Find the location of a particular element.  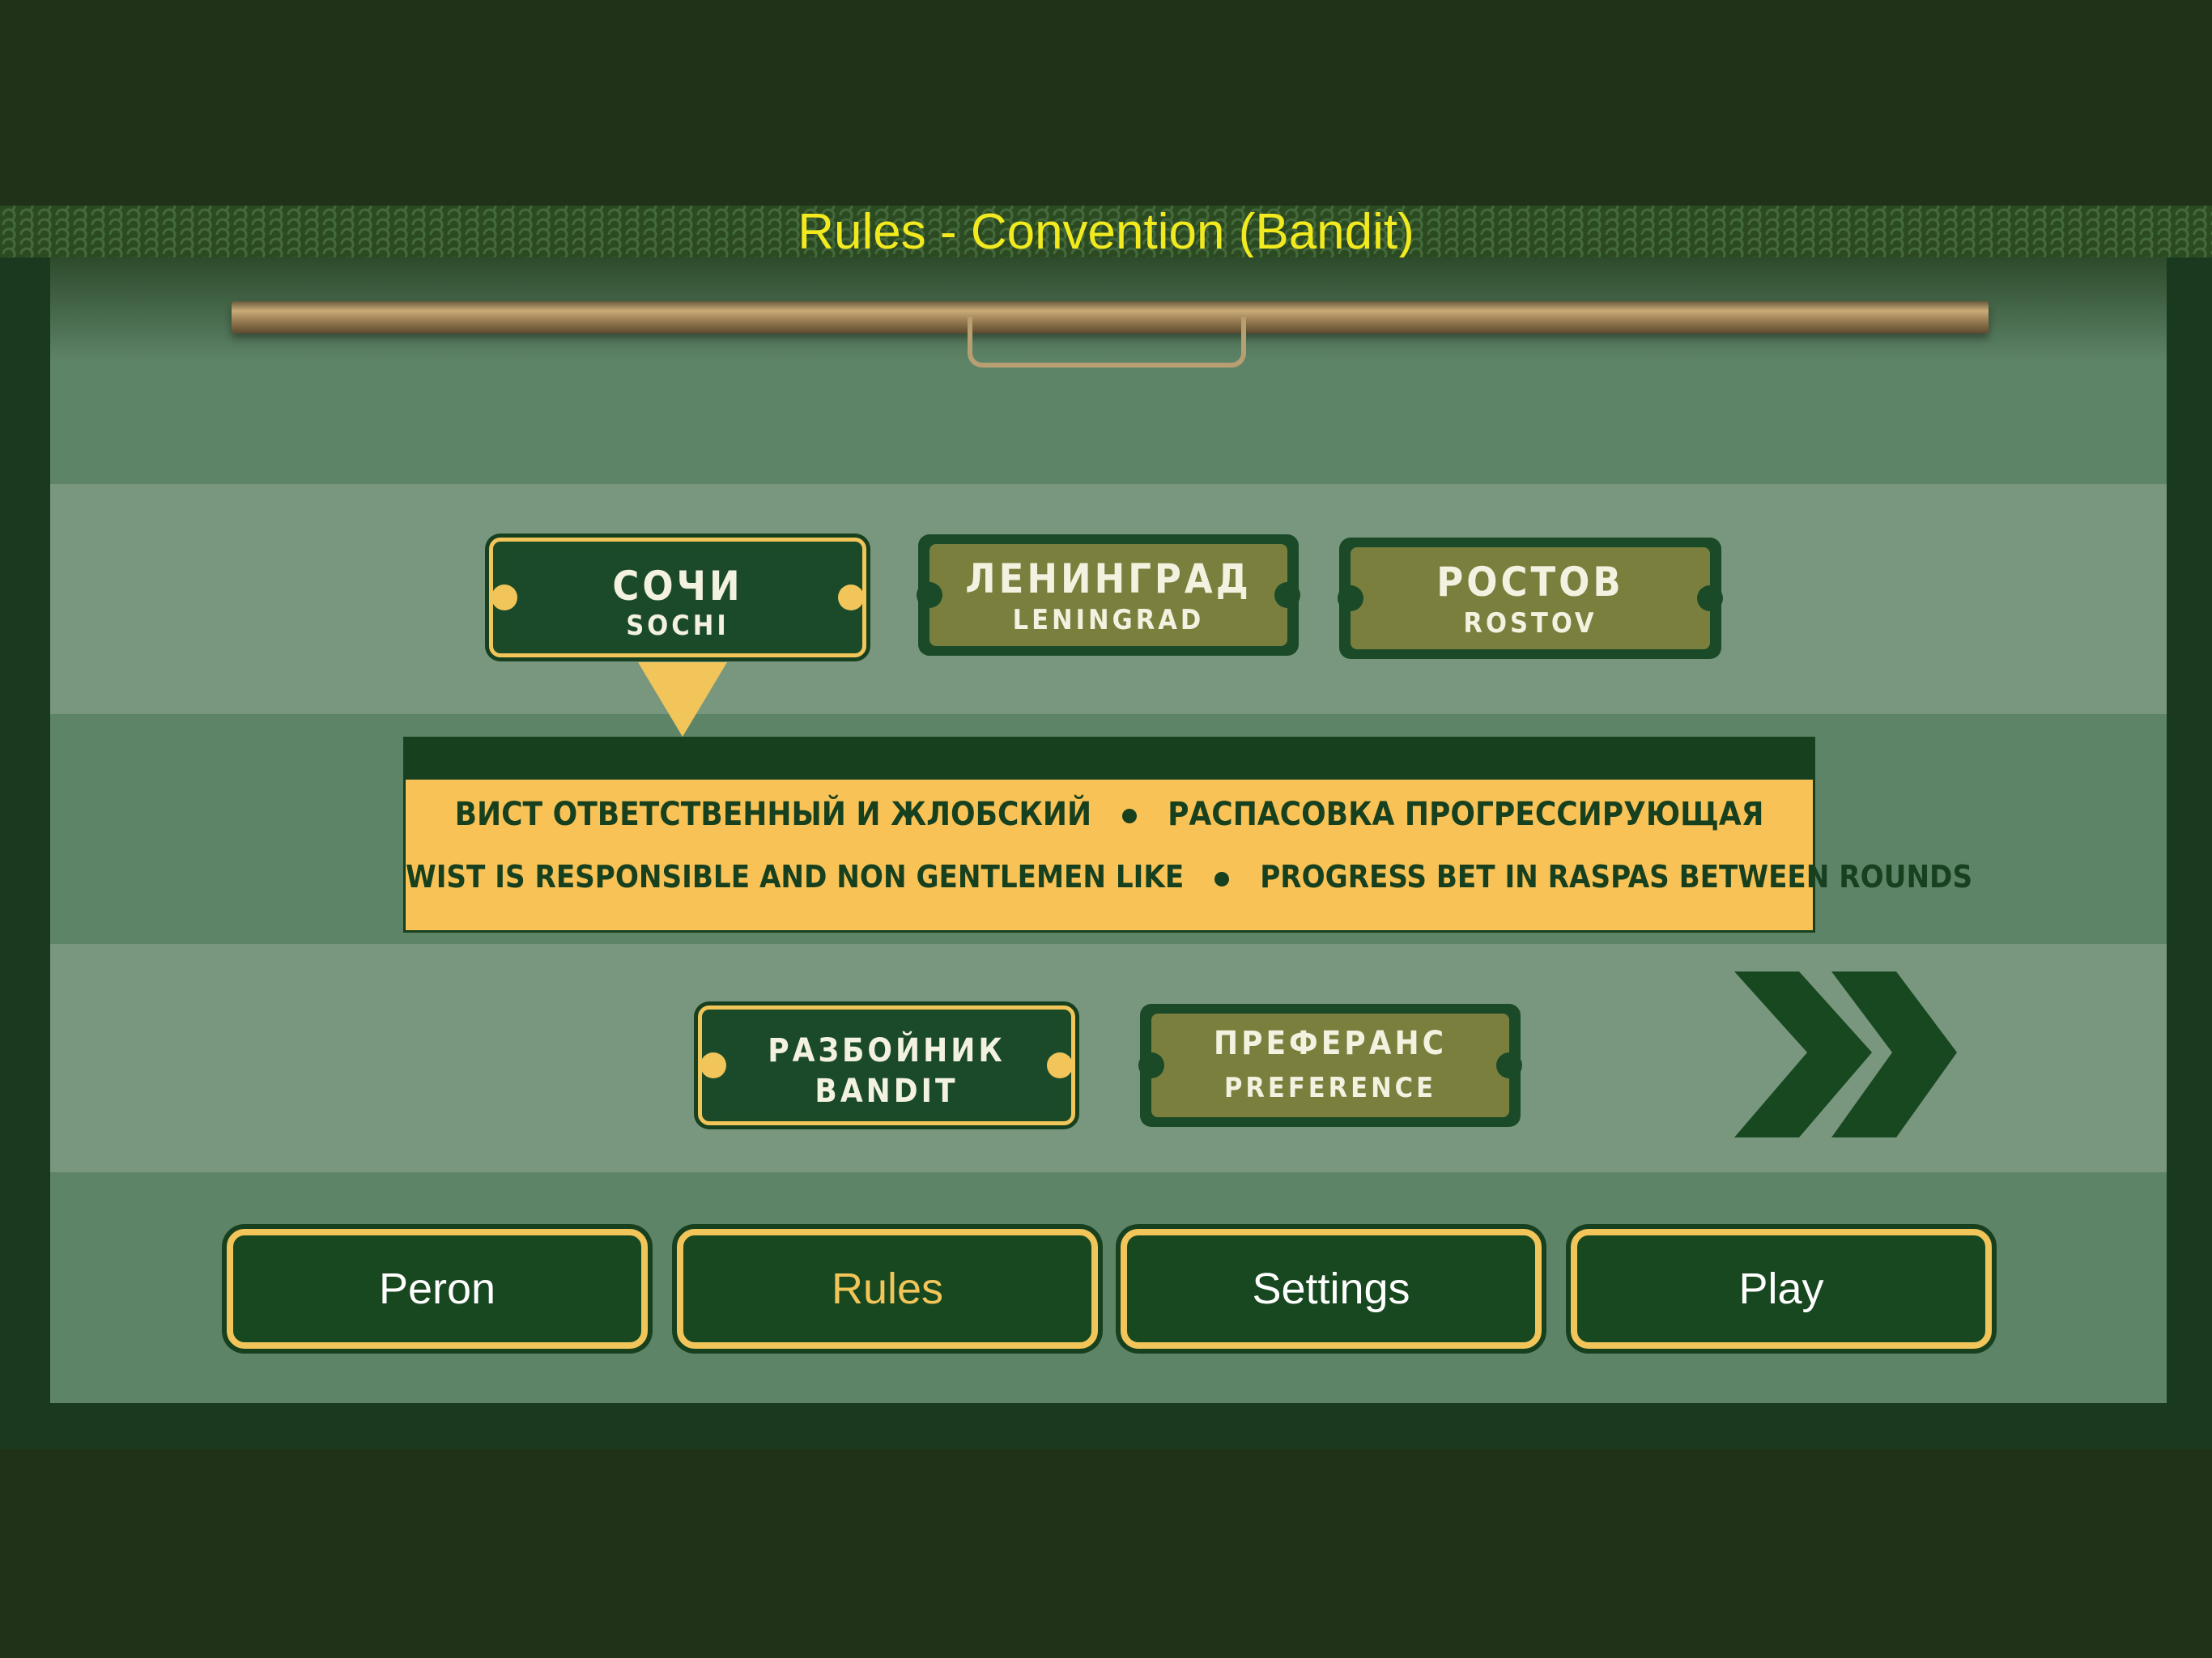

mode-preference-button: ПРЕФЕРАНС PREFERENCE is located at coordinates (1330, 1065).